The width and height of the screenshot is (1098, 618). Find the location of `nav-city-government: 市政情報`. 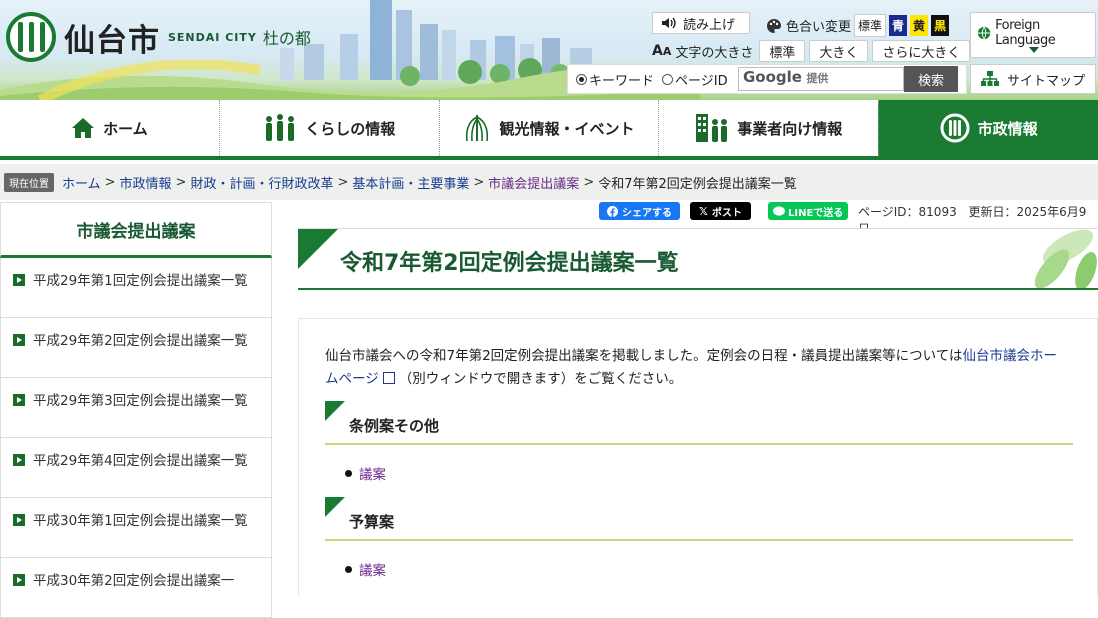

nav-city-government: 市政情報 is located at coordinates (988, 128).